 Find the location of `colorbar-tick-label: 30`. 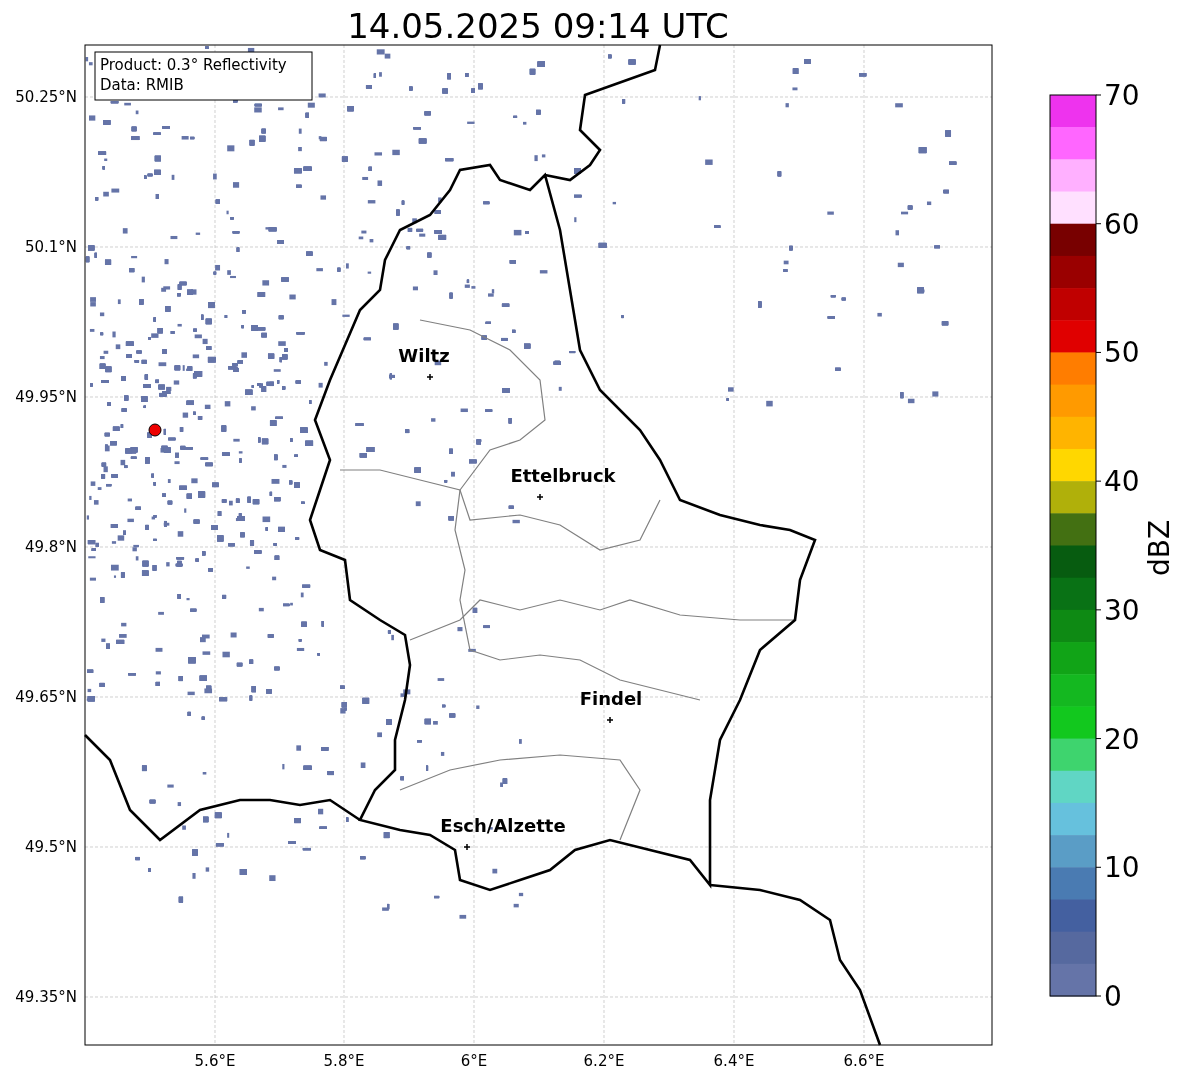

colorbar-tick-label: 30 is located at coordinates (1122, 610).